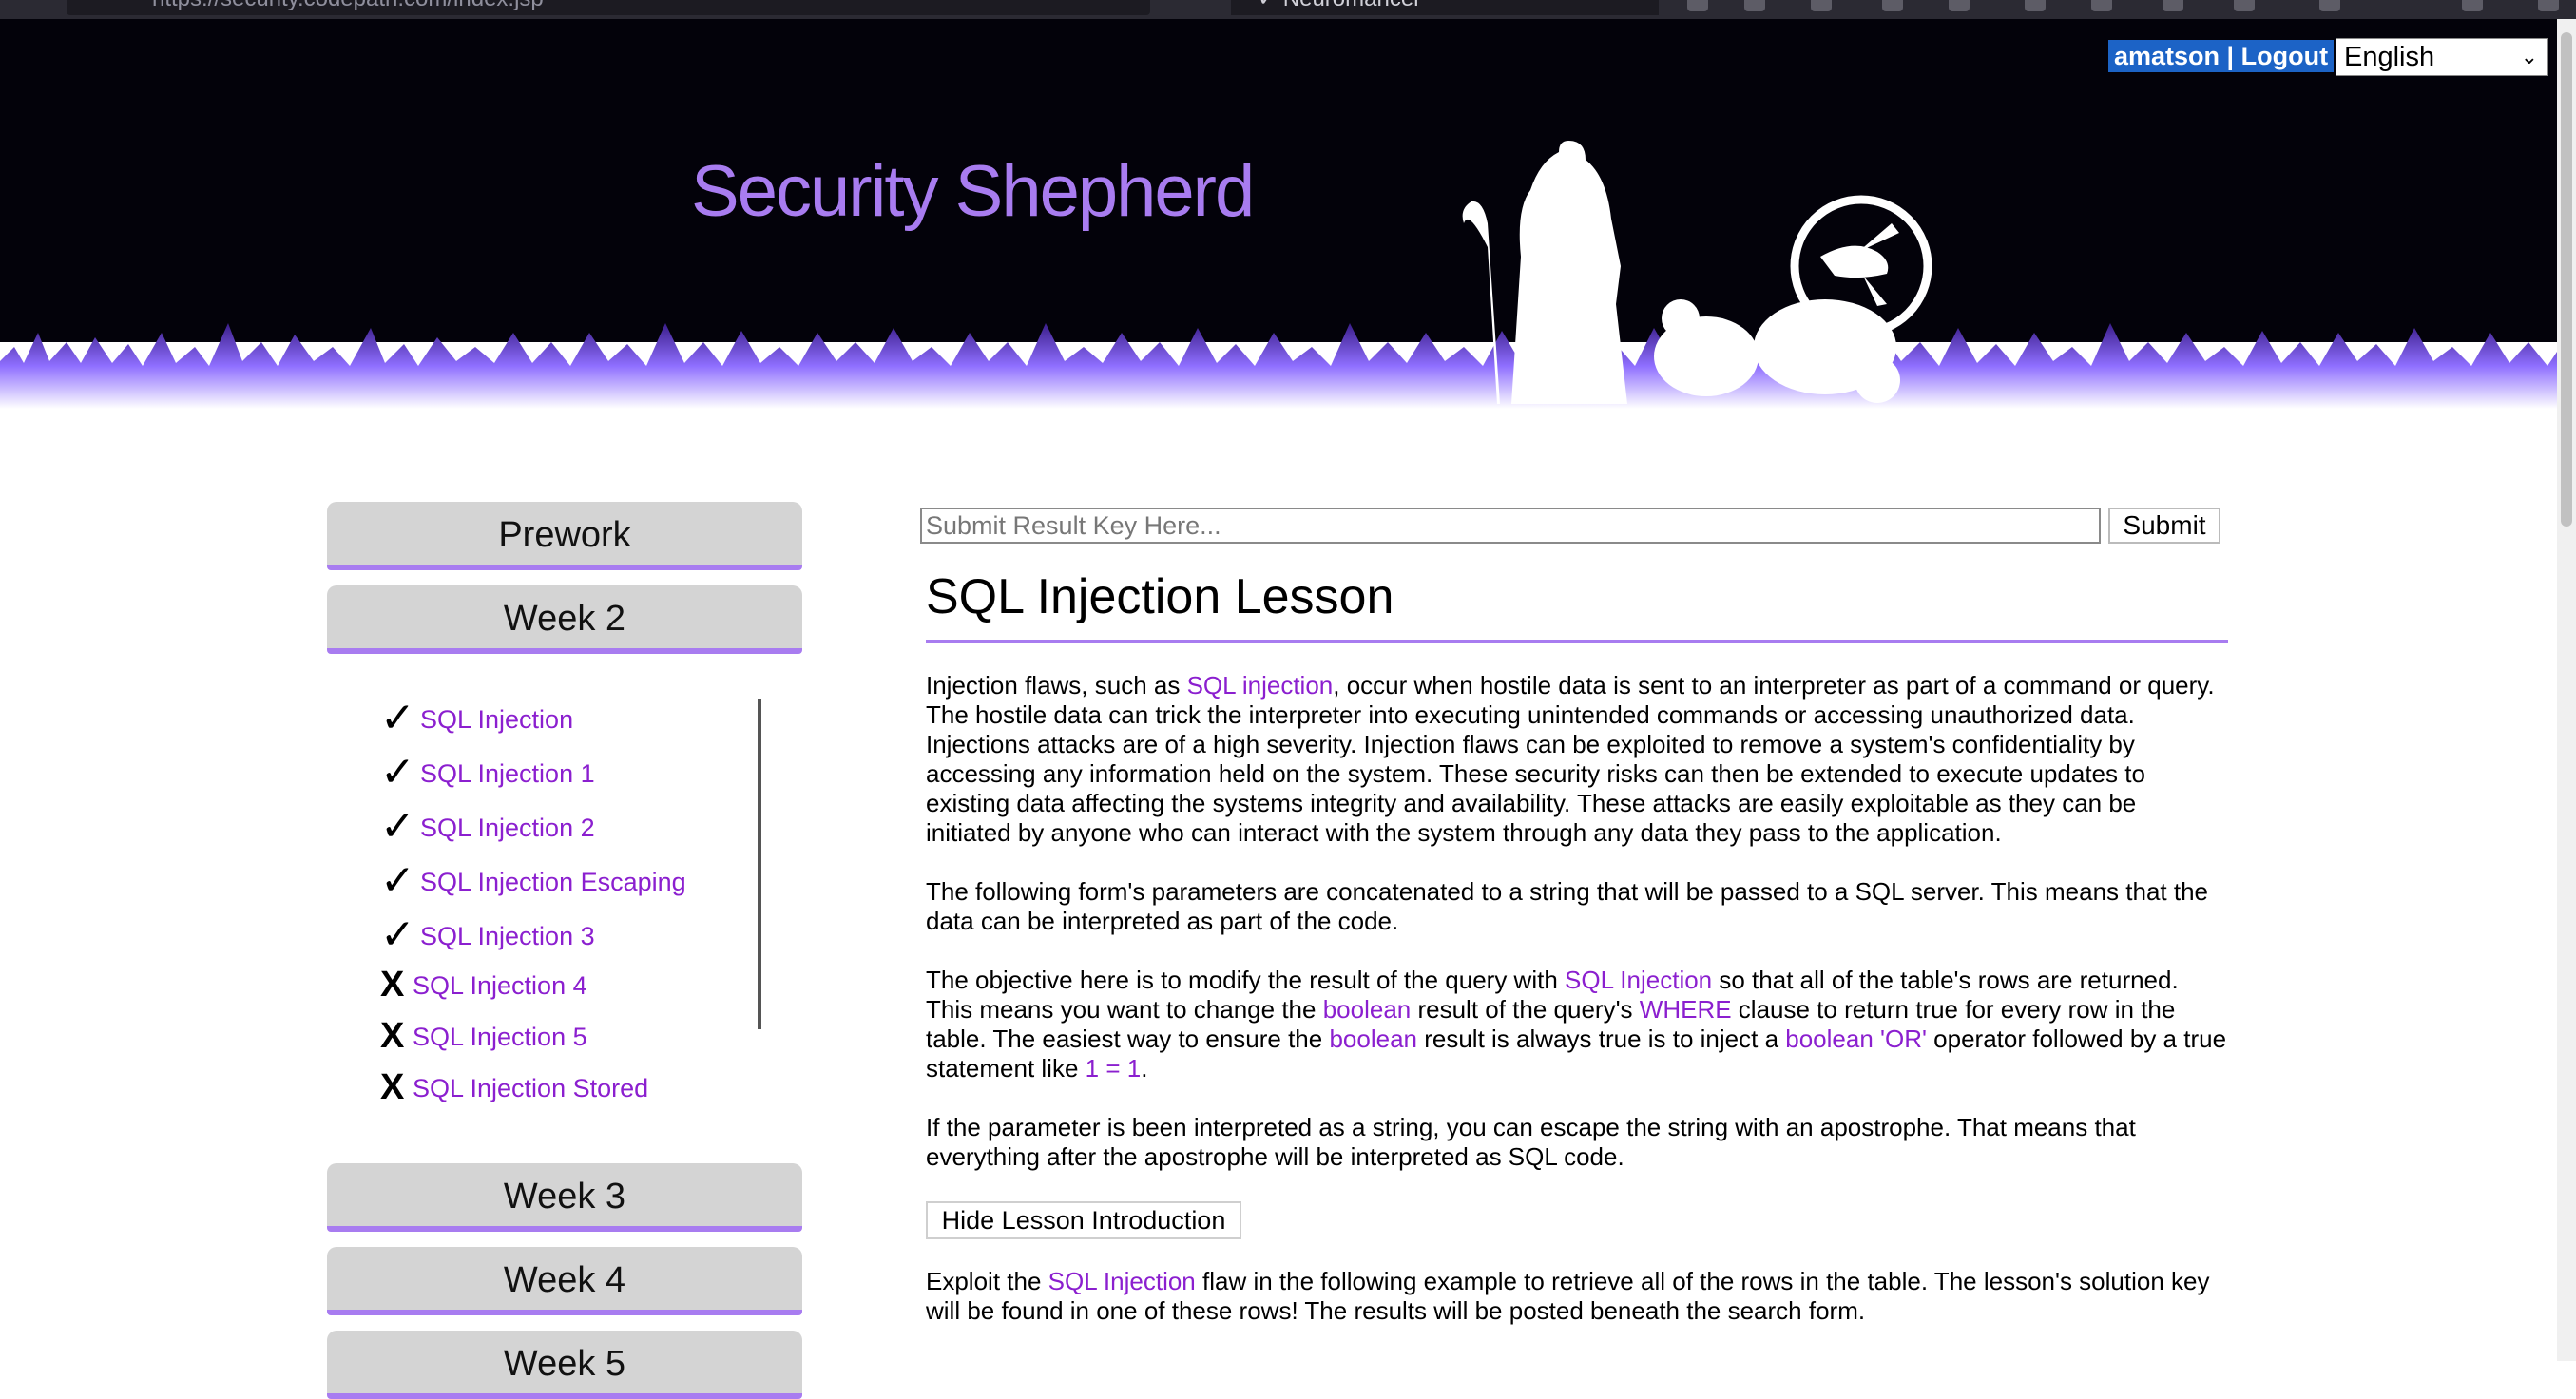 This screenshot has width=2576, height=1399. I want to click on section-week-3: Week 3, so click(565, 1197).